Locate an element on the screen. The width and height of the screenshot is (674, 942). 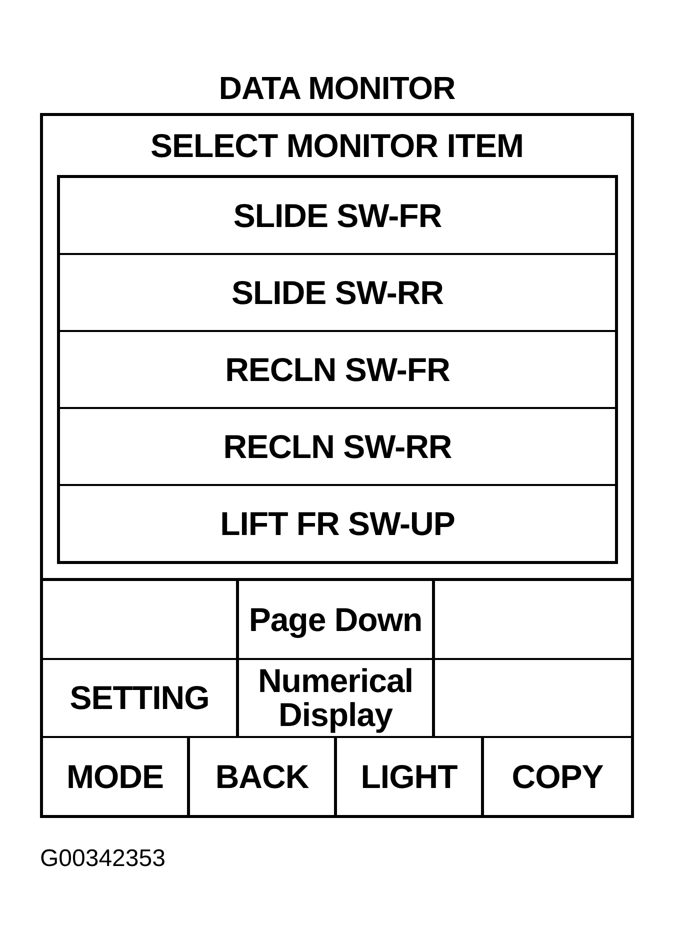
touch-button: Page Down is located at coordinates (337, 620).